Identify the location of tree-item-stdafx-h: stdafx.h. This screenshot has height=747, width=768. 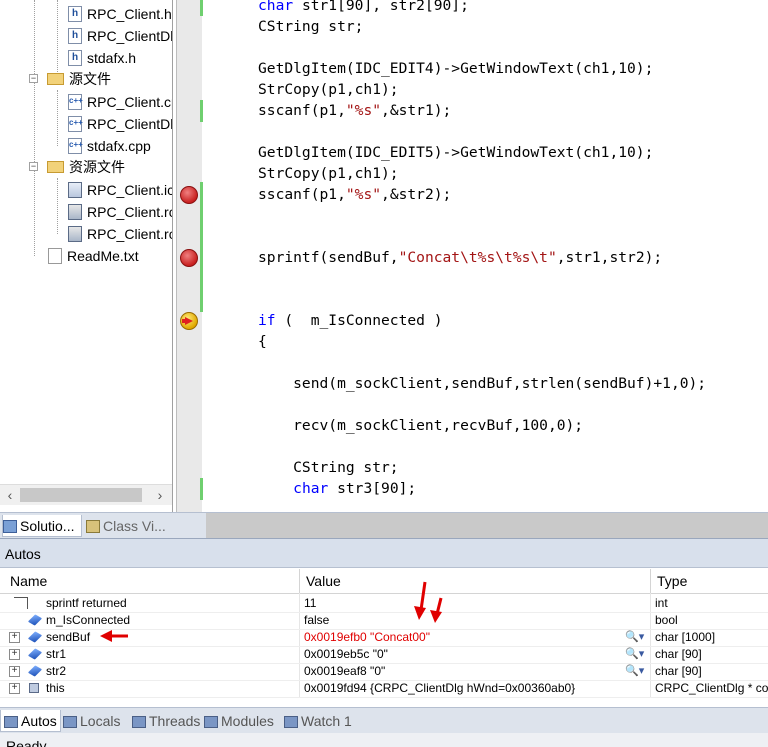
(102, 58).